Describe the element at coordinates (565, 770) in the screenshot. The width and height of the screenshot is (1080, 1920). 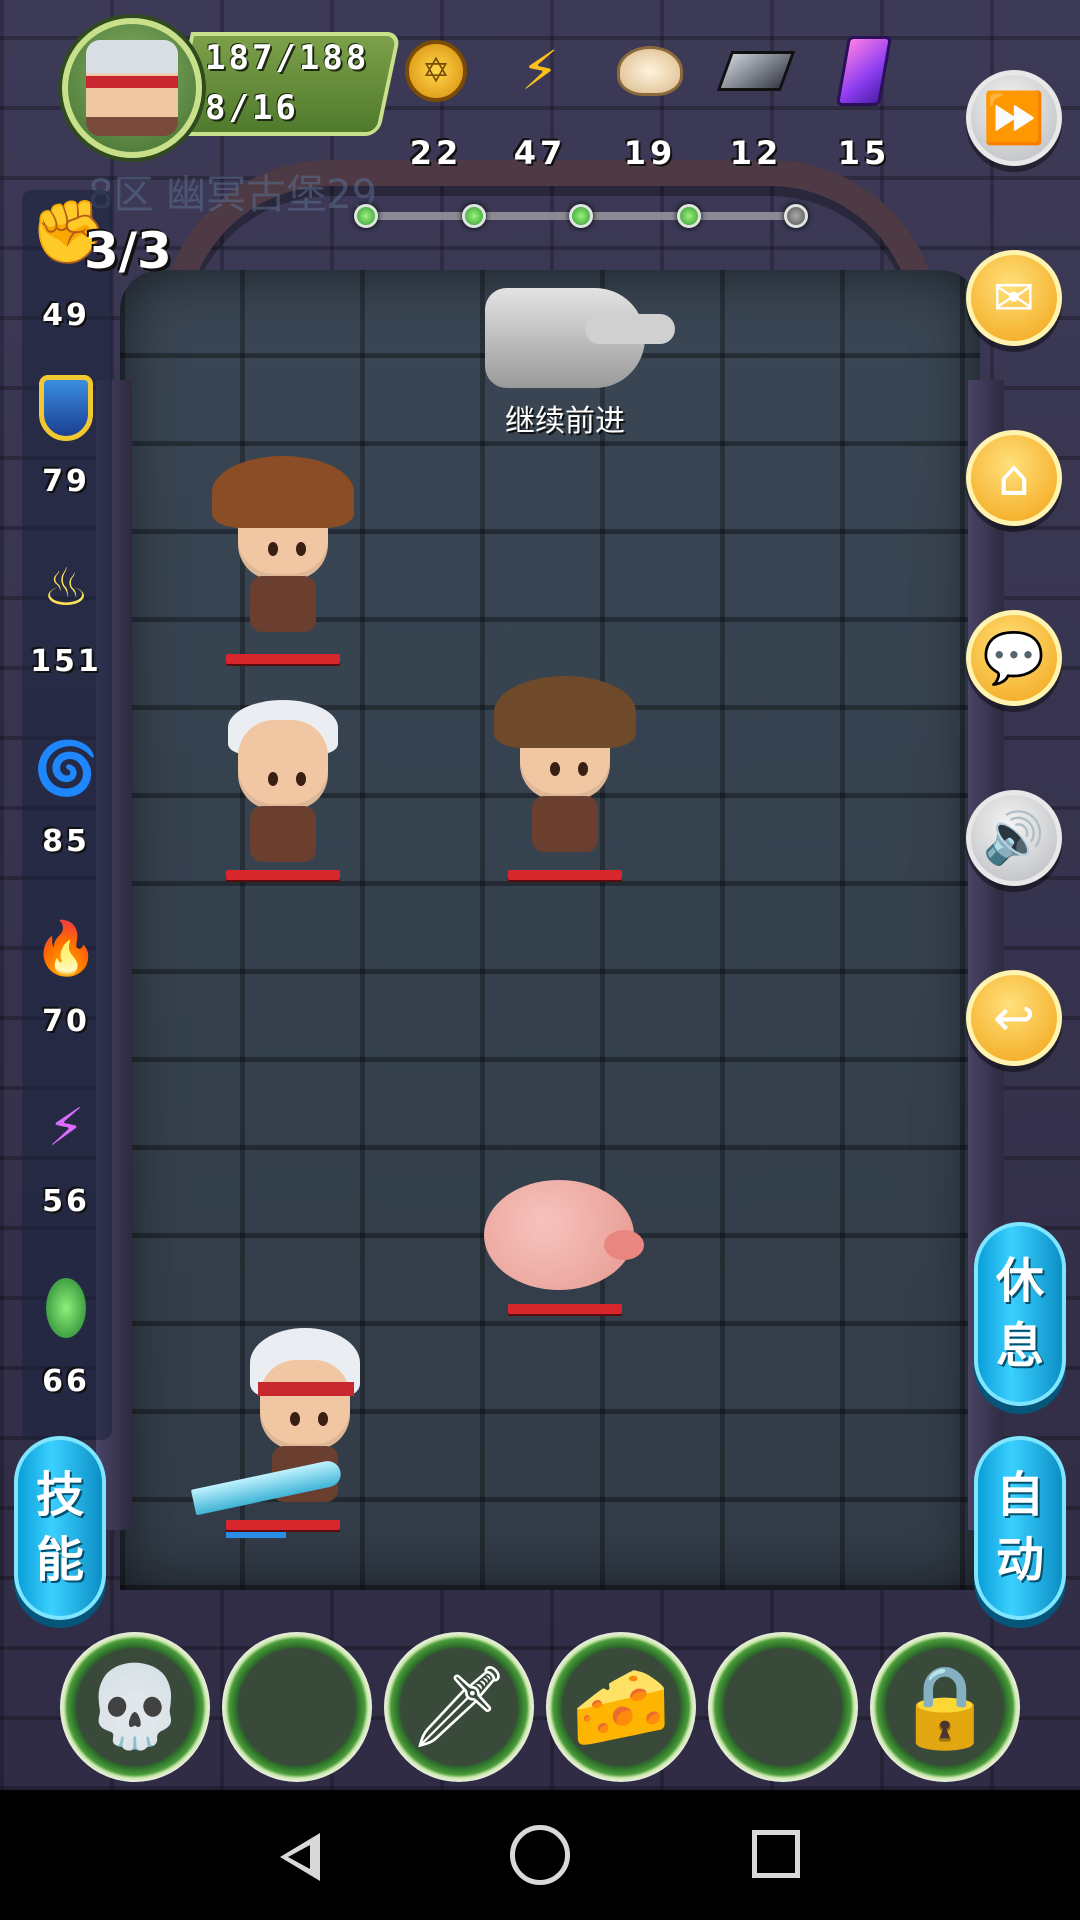
I see `enemy-villager-strawhat` at that location.